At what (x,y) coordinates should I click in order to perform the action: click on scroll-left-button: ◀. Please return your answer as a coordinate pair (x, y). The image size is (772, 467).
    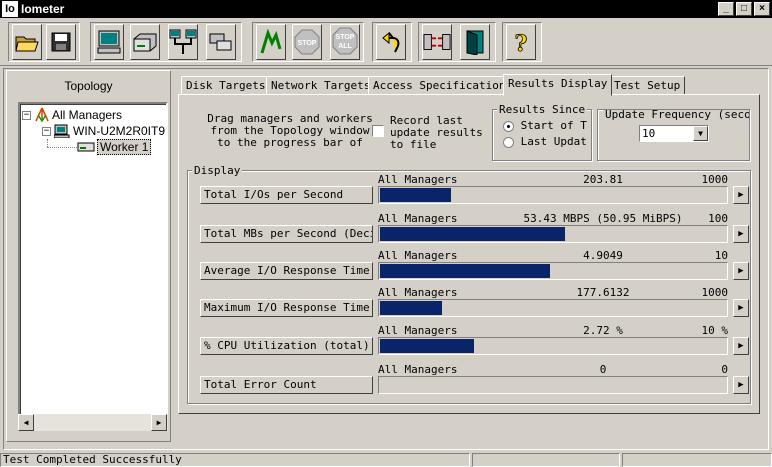
    Looking at the image, I should click on (26, 422).